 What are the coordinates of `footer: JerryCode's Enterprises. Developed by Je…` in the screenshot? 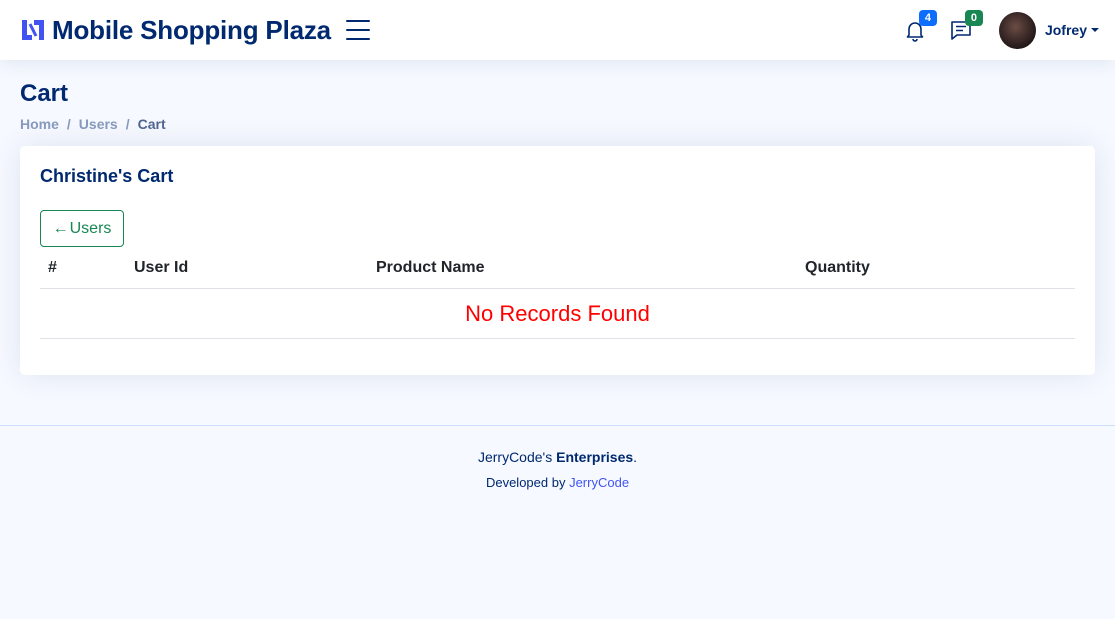 It's located at (557, 457).